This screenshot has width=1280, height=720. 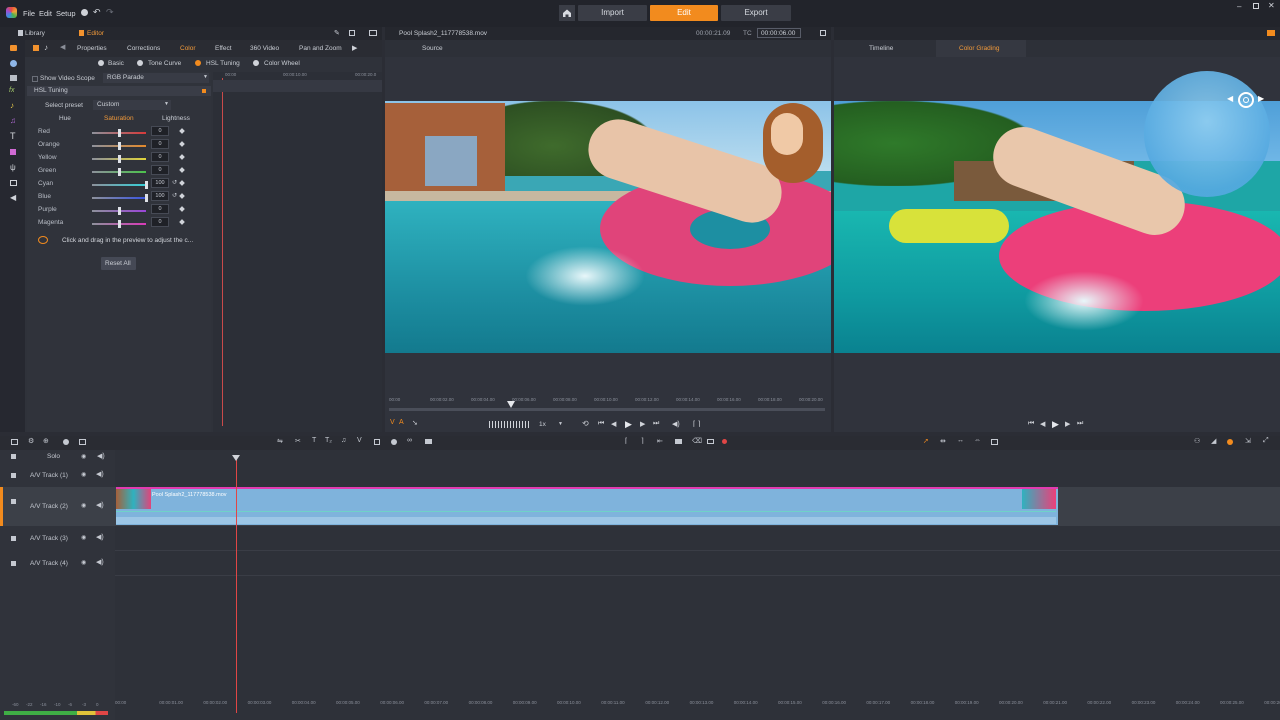 What do you see at coordinates (236, 585) in the screenshot?
I see `timeline-playhead` at bounding box center [236, 585].